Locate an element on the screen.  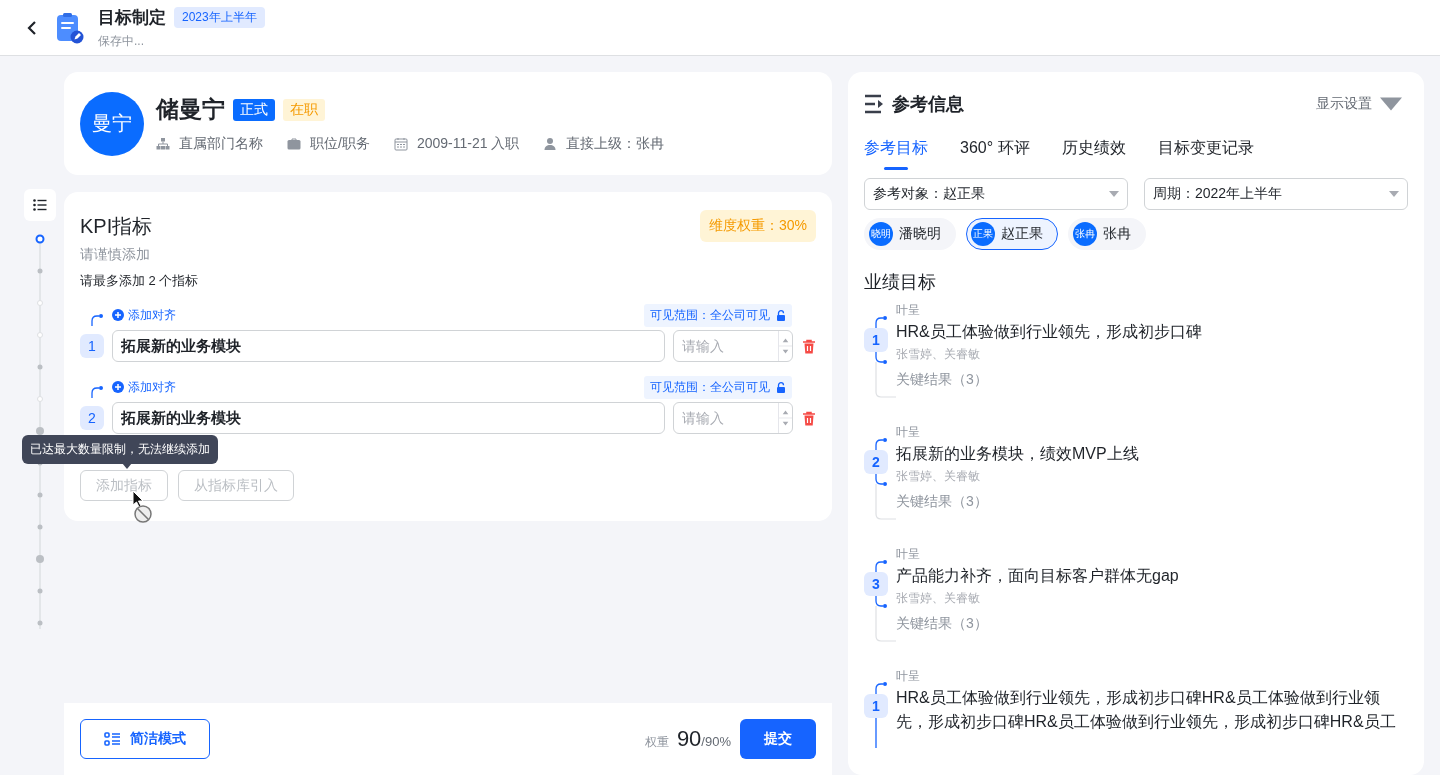
section-title: 业绩目标 is located at coordinates (900, 282).